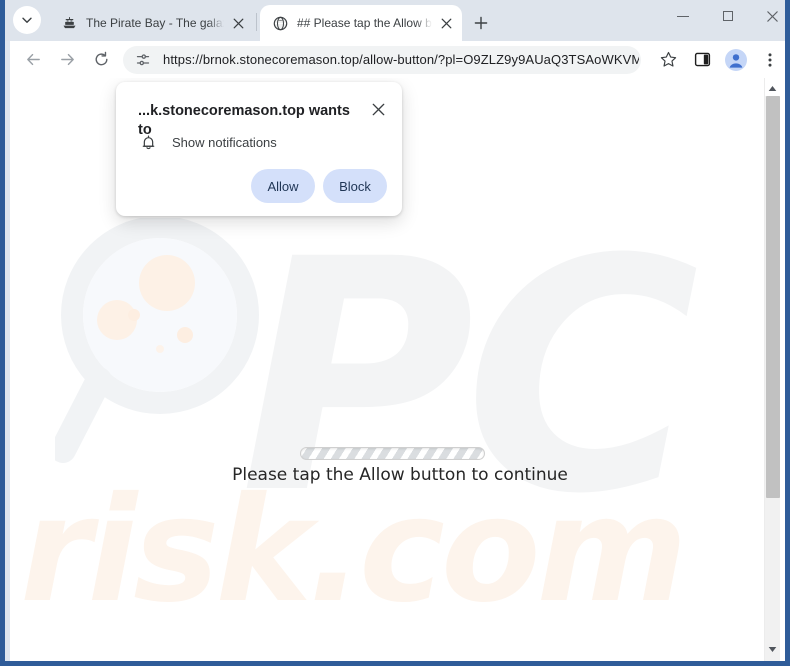  I want to click on reload-button, so click(101, 60).